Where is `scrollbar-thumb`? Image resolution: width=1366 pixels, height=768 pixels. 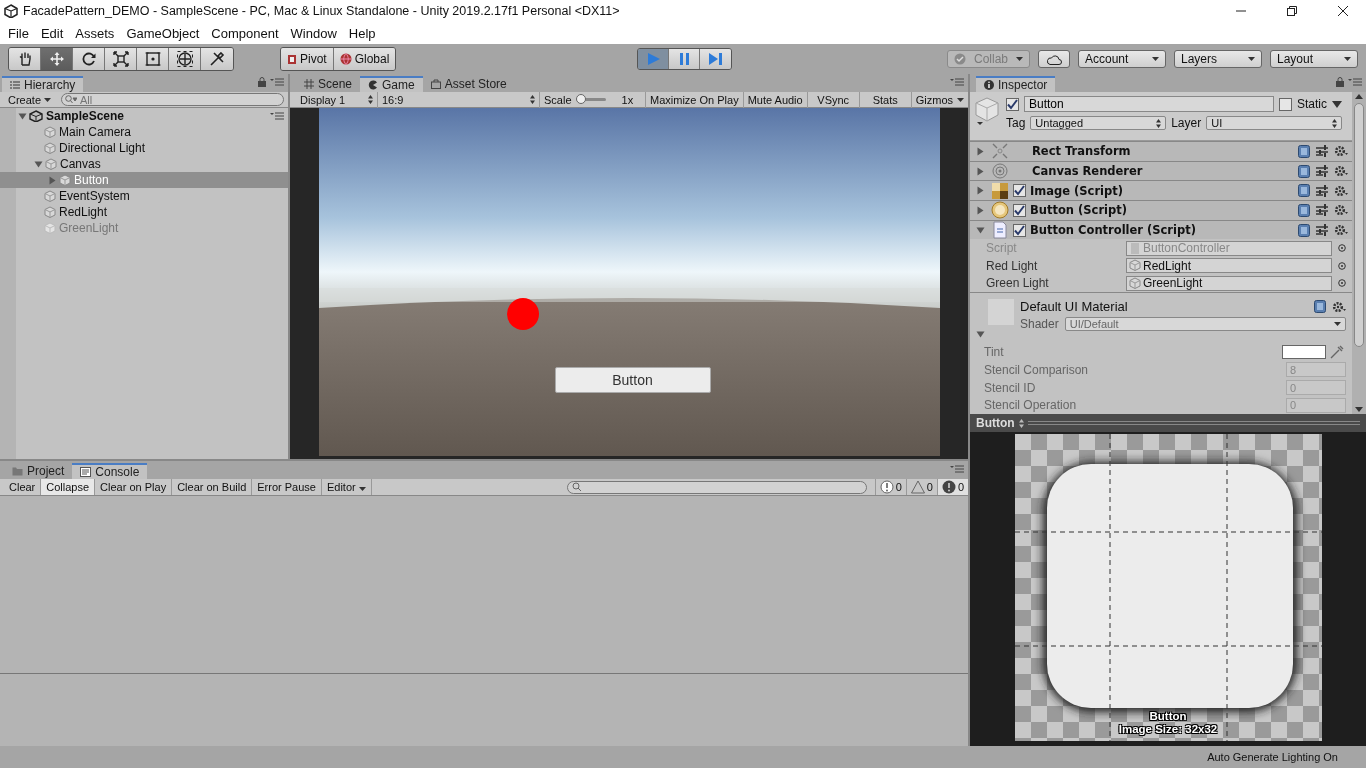
scrollbar-thumb is located at coordinates (1359, 225).